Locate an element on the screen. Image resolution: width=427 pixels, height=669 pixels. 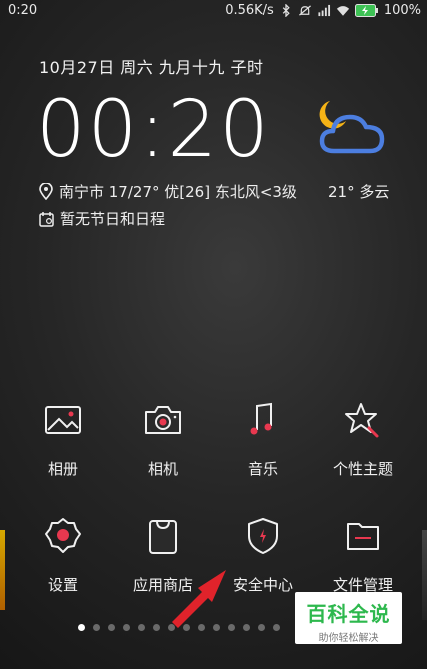
signal-icon is located at coordinates (324, 10).